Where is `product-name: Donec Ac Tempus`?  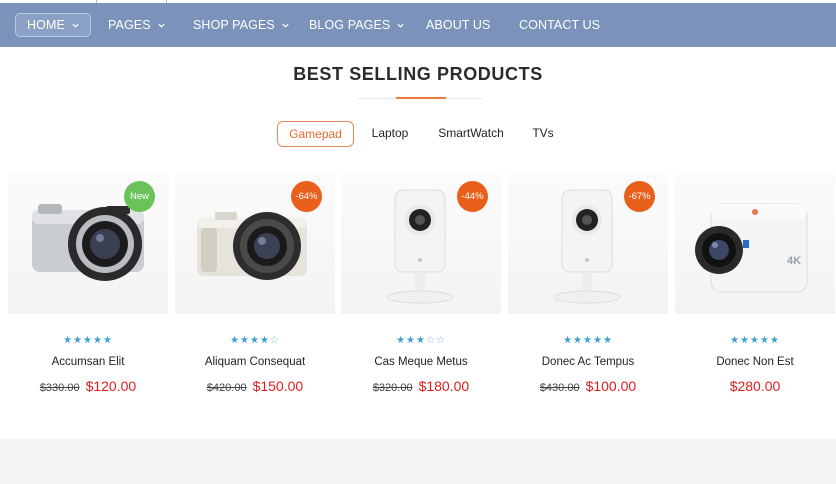 product-name: Donec Ac Tempus is located at coordinates (588, 362).